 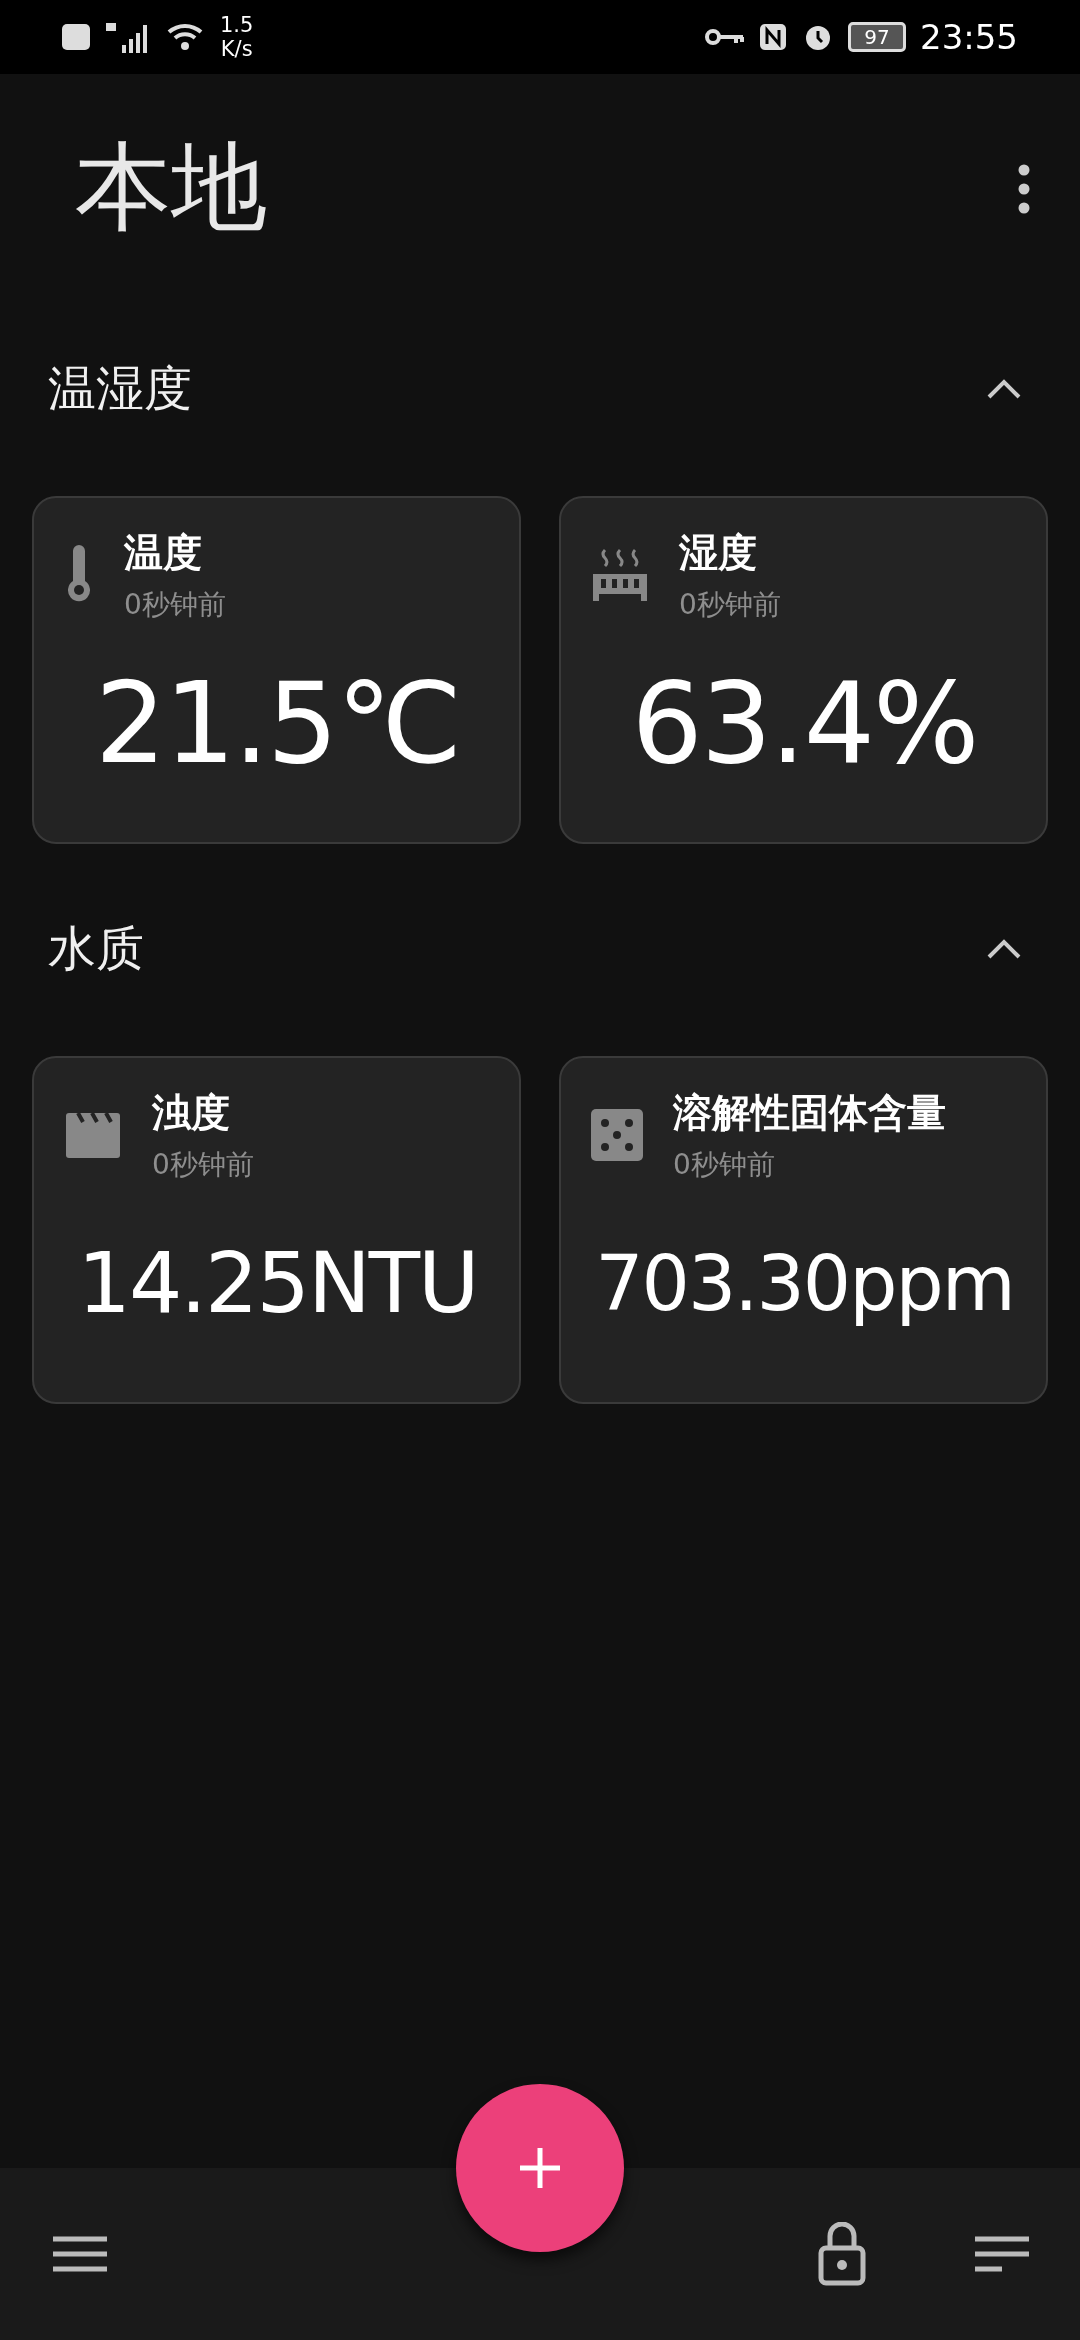 What do you see at coordinates (1002, 2254) in the screenshot?
I see `sort-button` at bounding box center [1002, 2254].